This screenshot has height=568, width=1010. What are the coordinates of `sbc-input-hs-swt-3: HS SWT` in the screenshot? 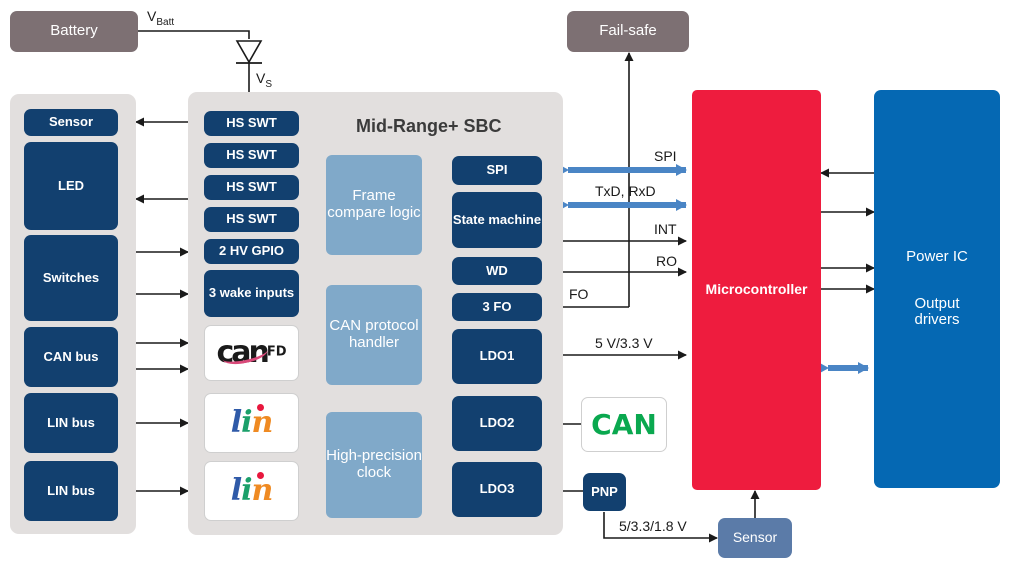 It's located at (251, 187).